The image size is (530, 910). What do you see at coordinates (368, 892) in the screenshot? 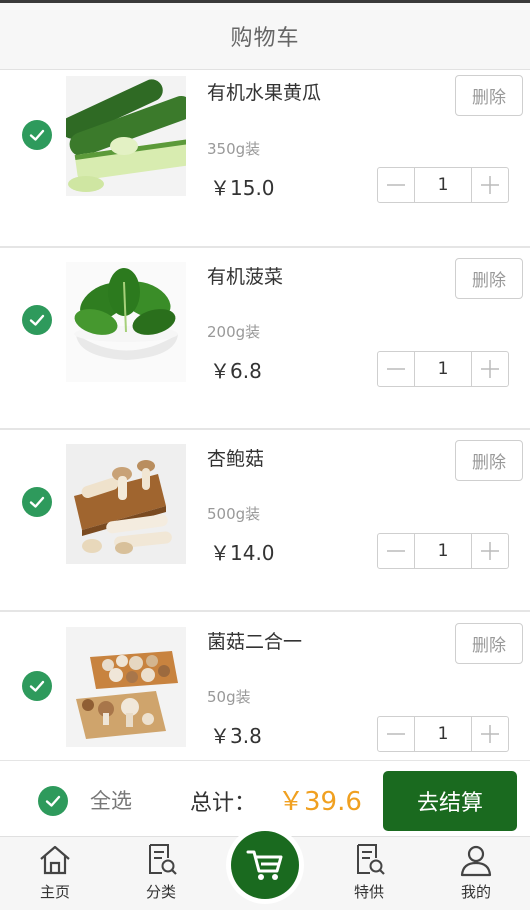
I see `tab-label: 特供` at bounding box center [368, 892].